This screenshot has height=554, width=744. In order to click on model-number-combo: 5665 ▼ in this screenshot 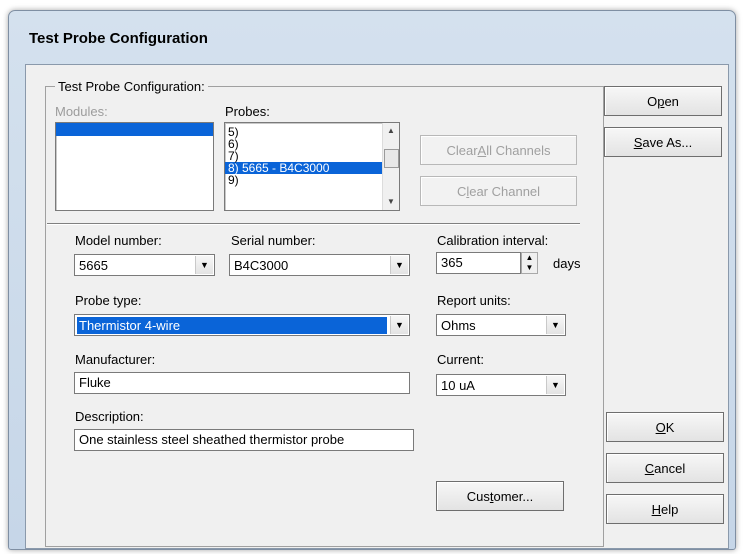, I will do `click(144, 265)`.